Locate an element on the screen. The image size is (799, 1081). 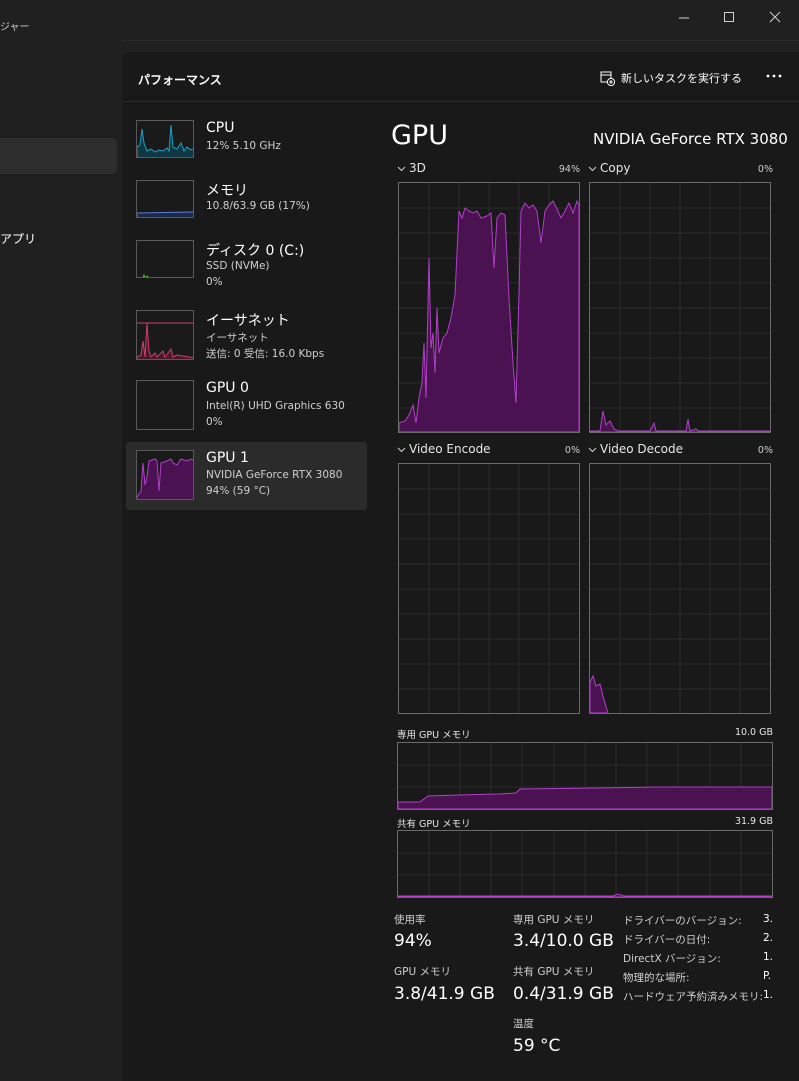
perf-item-name: GPU 0 is located at coordinates (227, 388).